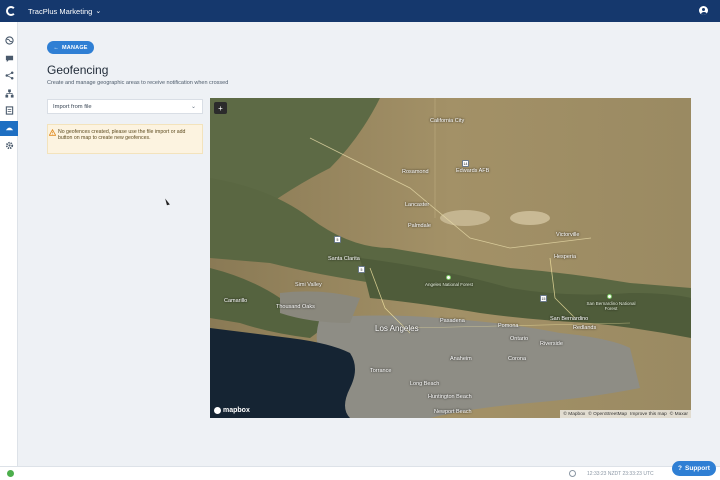  Describe the element at coordinates (11, 11) in the screenshot. I see `tracplus-logo-icon` at that location.